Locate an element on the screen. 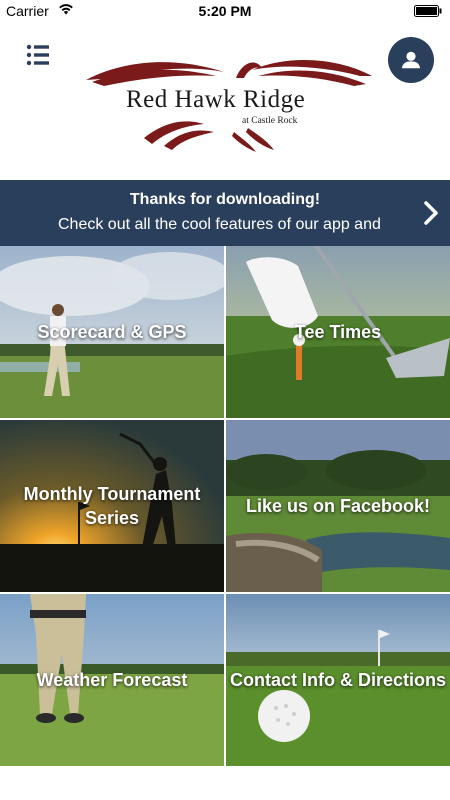  status-time: 5:20 PM is located at coordinates (225, 11).